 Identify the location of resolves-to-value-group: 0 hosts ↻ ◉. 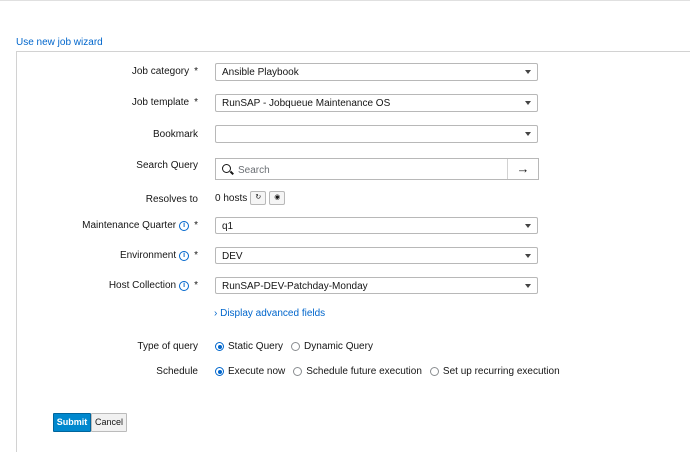
(250, 198).